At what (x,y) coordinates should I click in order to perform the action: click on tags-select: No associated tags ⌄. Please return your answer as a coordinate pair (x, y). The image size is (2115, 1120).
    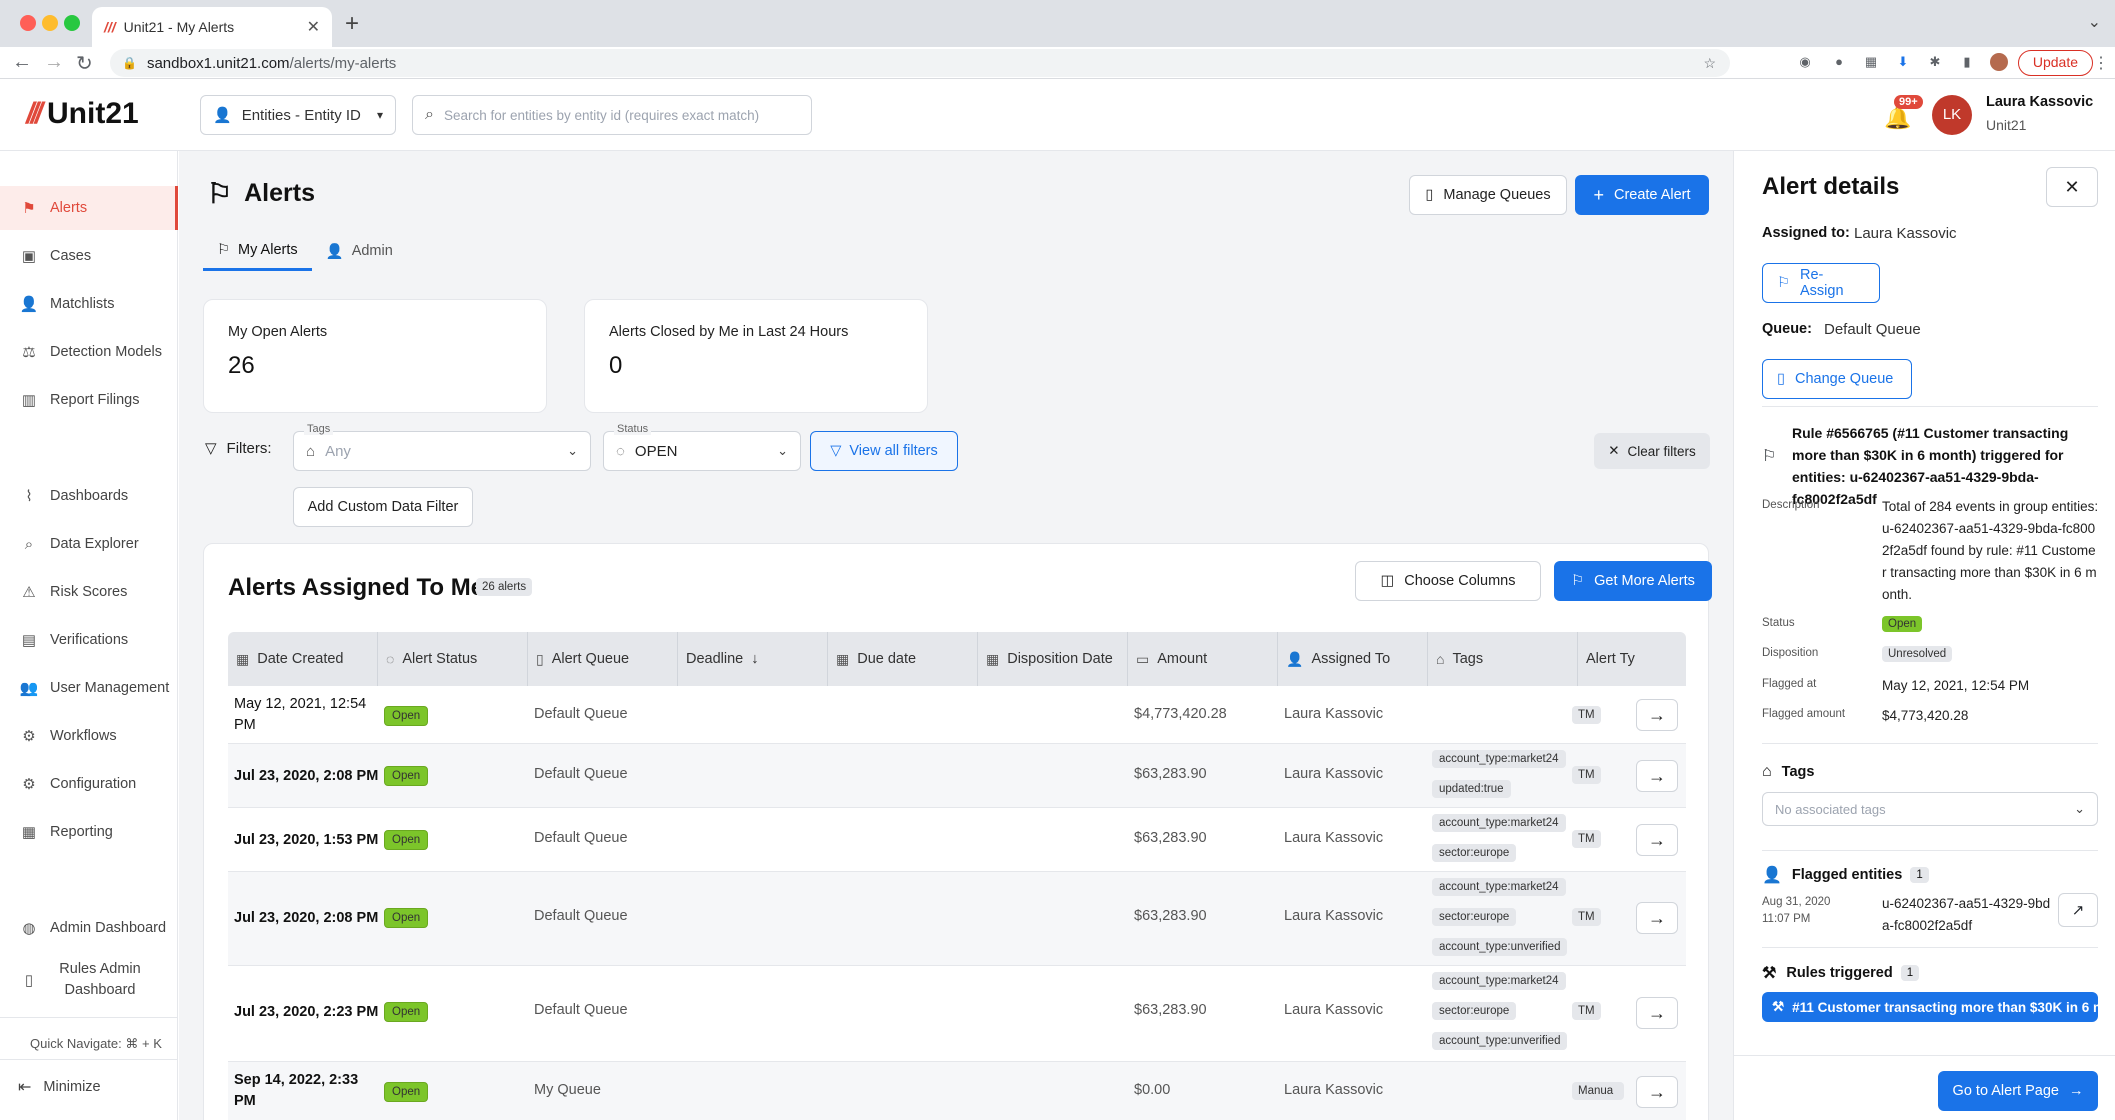
    Looking at the image, I should click on (1930, 809).